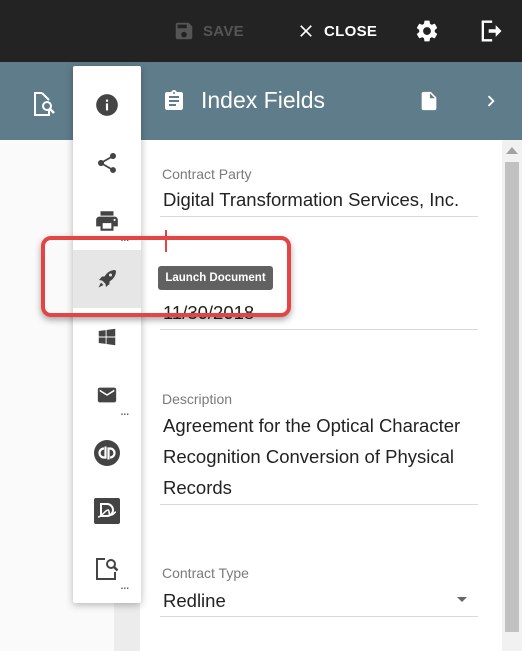  What do you see at coordinates (174, 103) in the screenshot?
I see `clipboard-icon` at bounding box center [174, 103].